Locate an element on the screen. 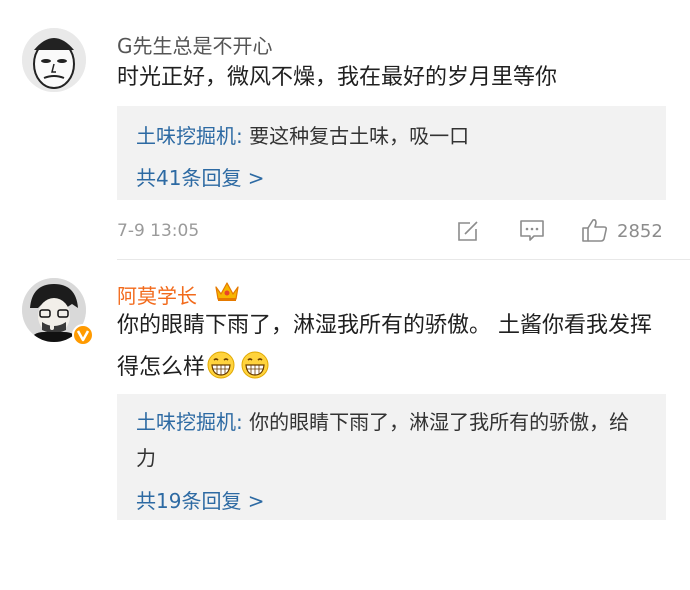  reply-text: 要这种复古土味，吸一口 is located at coordinates (356, 136).